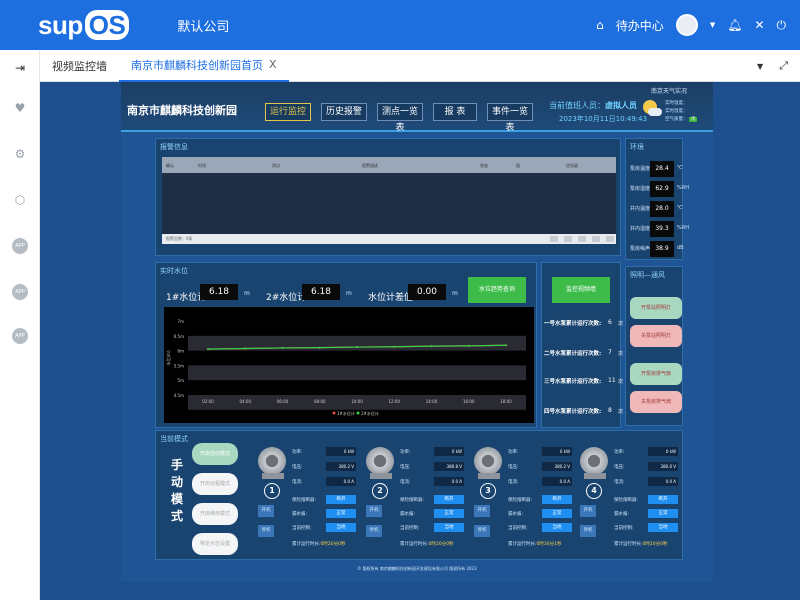 This screenshot has width=800, height=600. I want to click on power-icon: ⏻, so click(782, 25).